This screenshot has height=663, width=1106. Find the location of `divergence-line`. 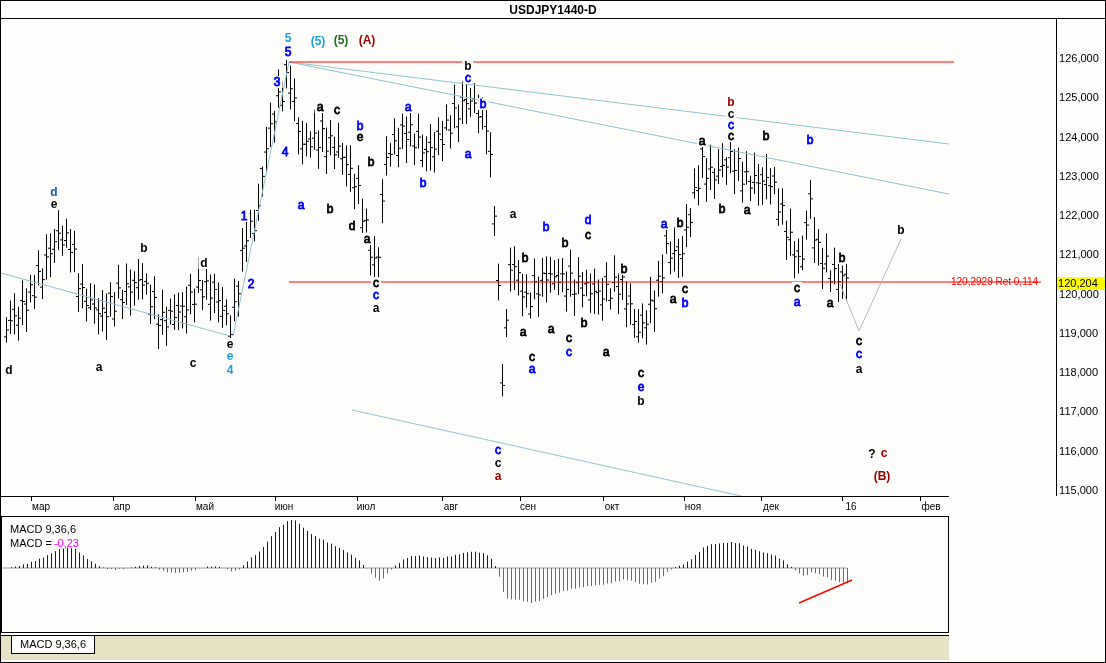

divergence-line is located at coordinates (825, 591).